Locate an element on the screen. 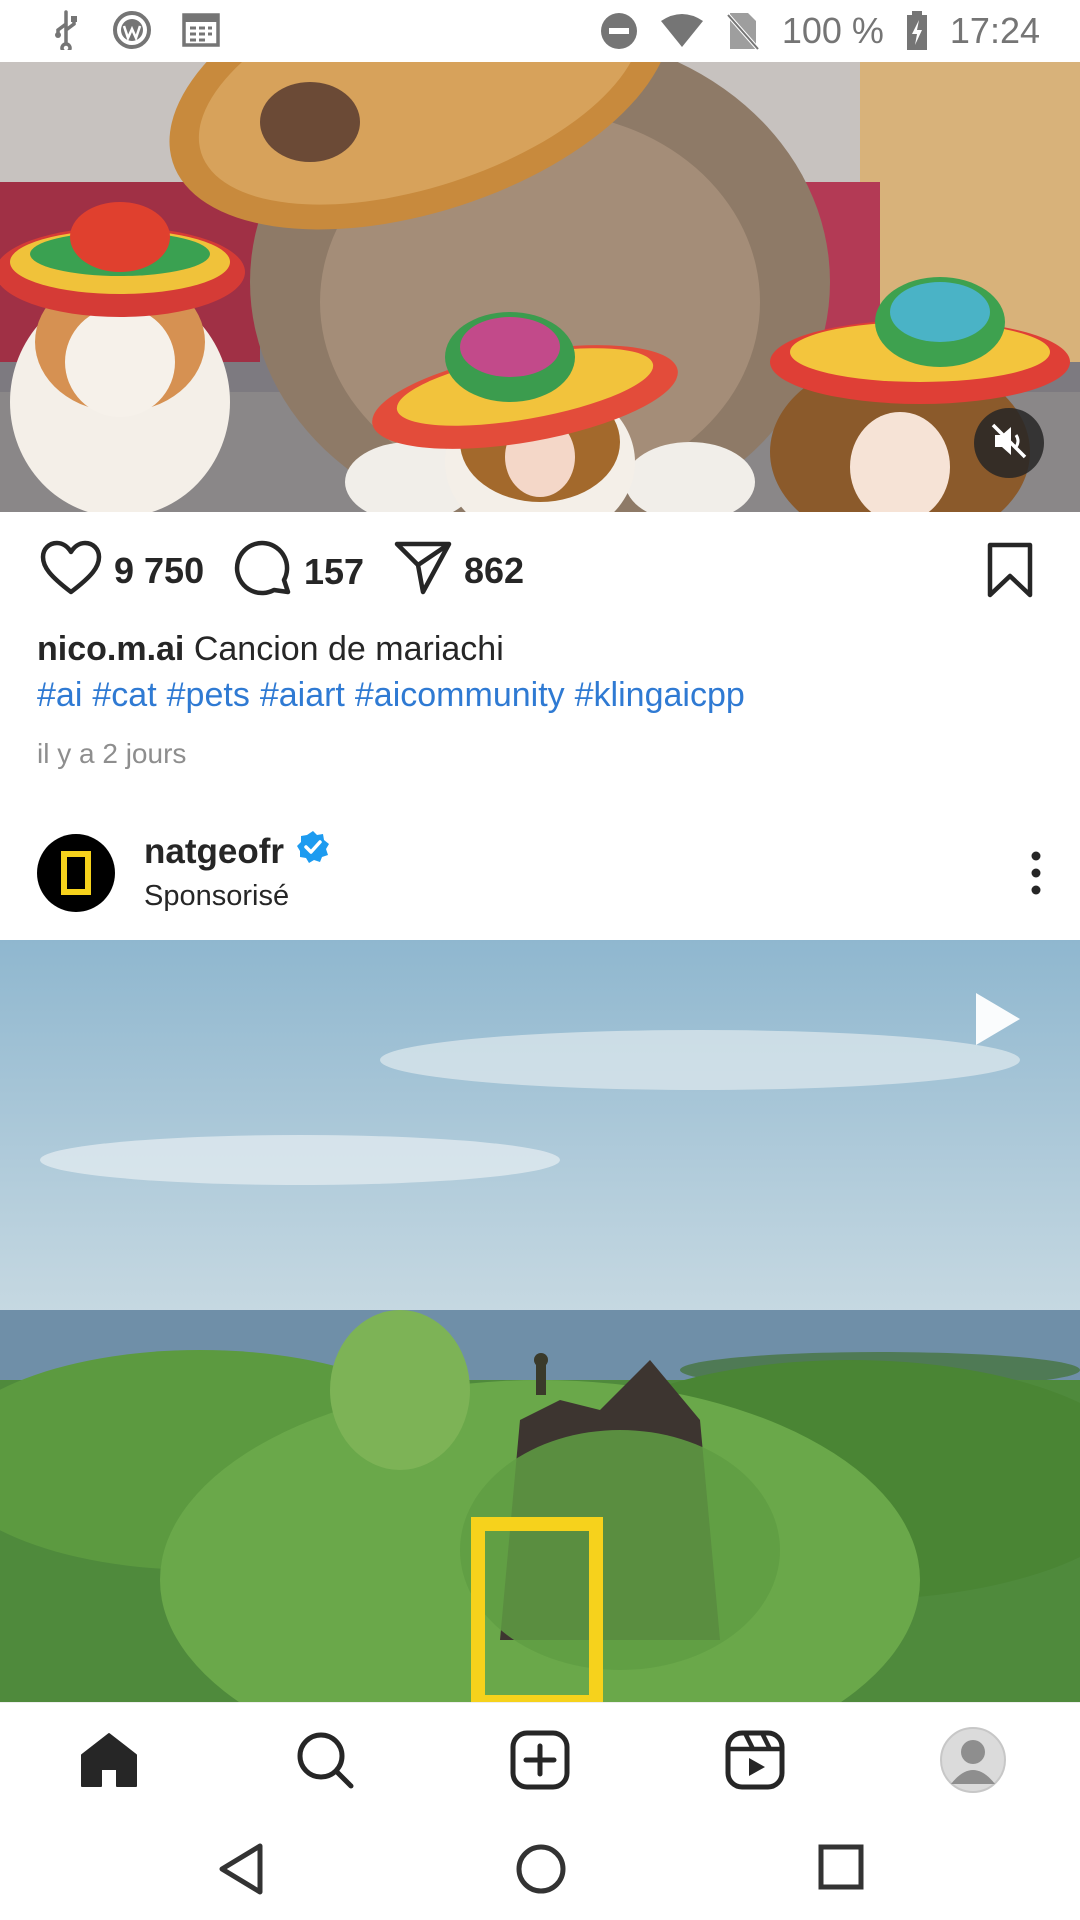 Image resolution: width=1080 pixels, height=1920 pixels. bottom-navigation is located at coordinates (540, 1761).